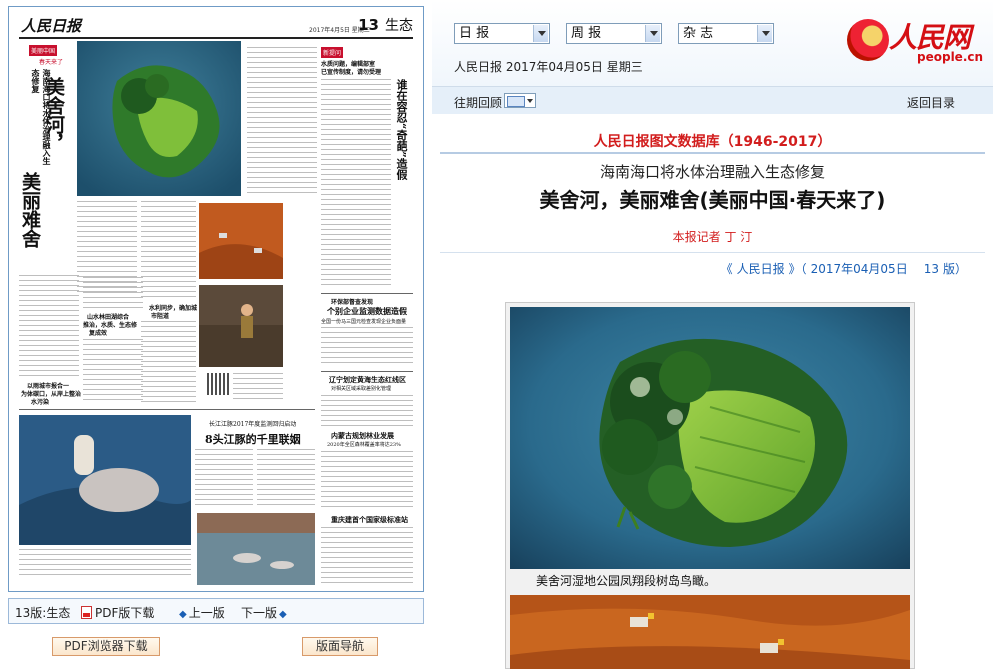  Describe the element at coordinates (352, 302) in the screenshot. I see `newspaper-subhead: 环保部督查发现` at that location.